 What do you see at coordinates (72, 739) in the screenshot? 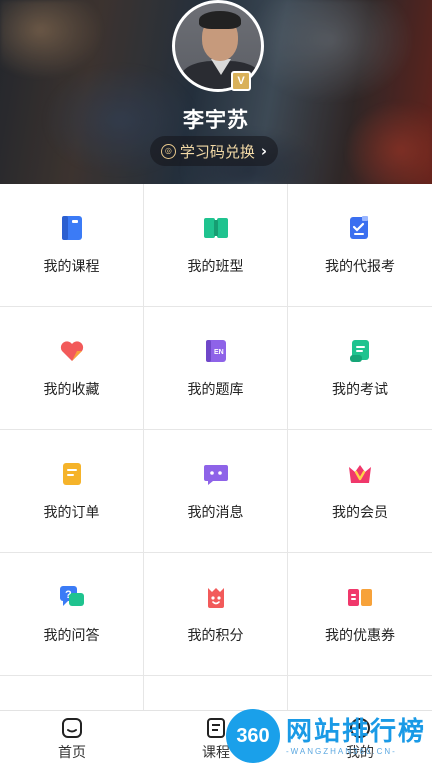
I see `tab-home: 首页` at bounding box center [72, 739].